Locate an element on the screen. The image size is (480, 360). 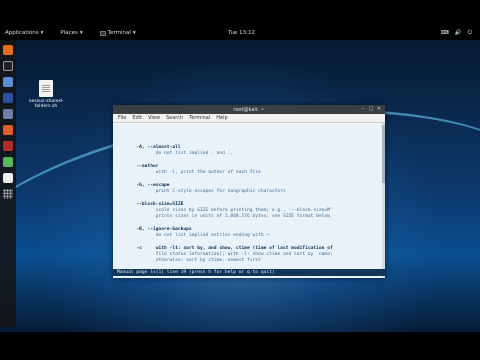
menu-edit: Edit is located at coordinates (137, 118).